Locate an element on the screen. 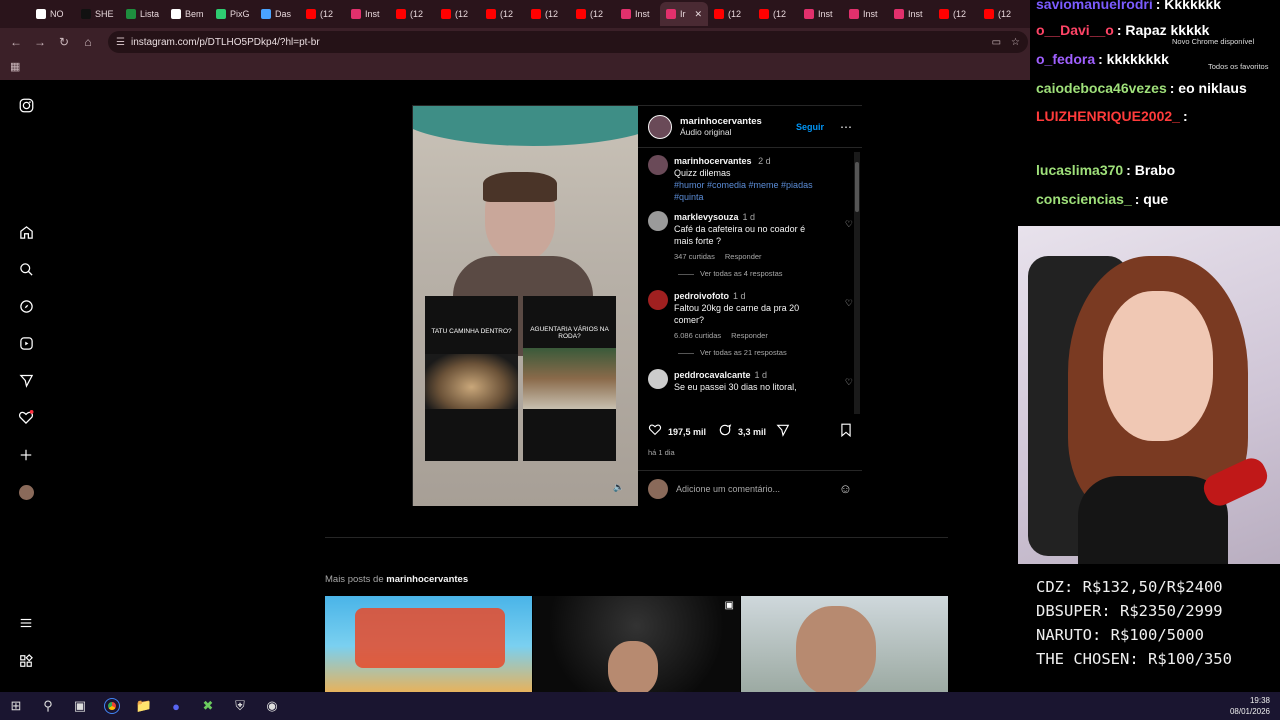 The width and height of the screenshot is (1280, 720). commenter-username: pedroivofoto is located at coordinates (701, 296).